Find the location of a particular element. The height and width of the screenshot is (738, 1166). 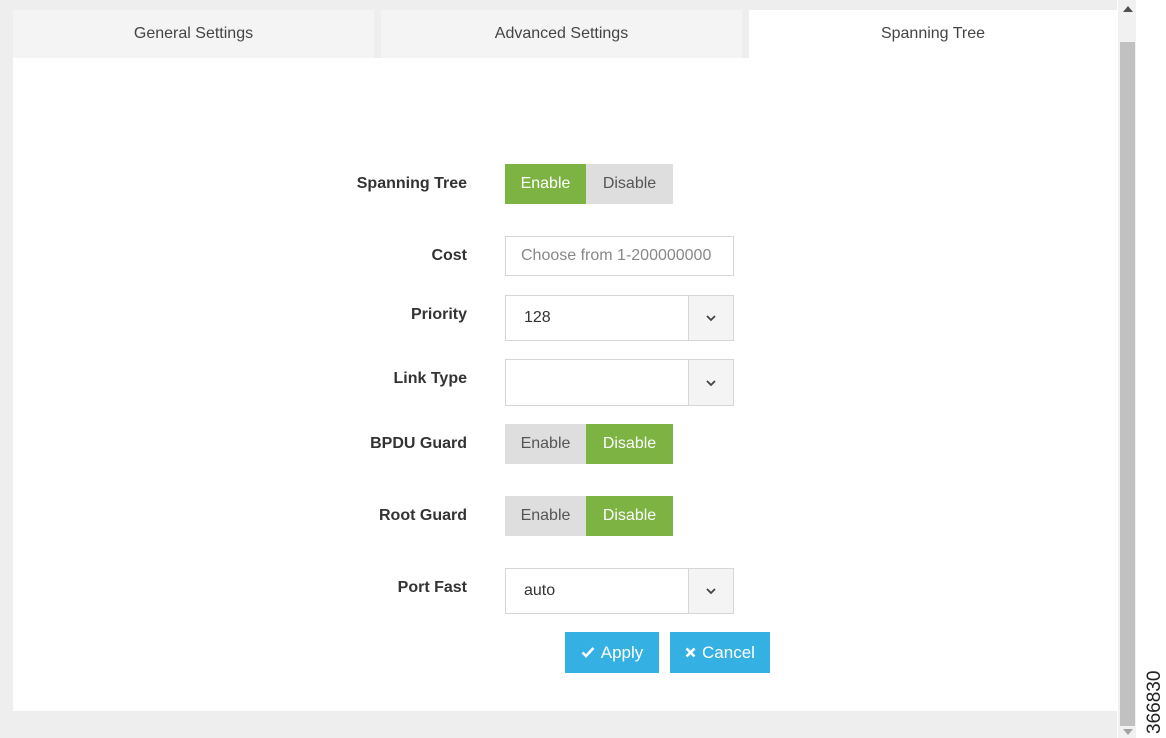

root-guard-enable-button: Enable is located at coordinates (545, 516).